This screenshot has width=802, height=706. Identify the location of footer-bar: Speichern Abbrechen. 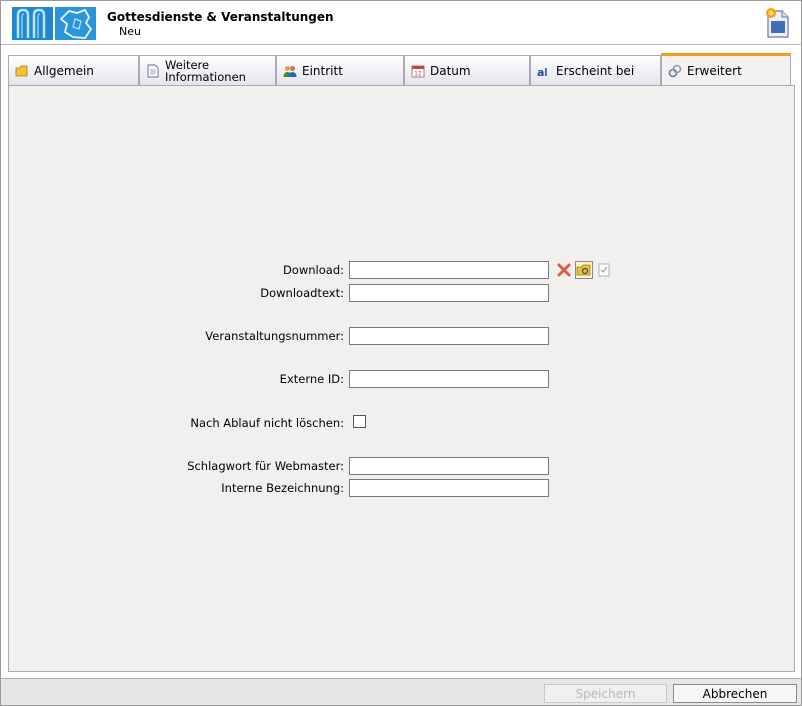
(401, 691).